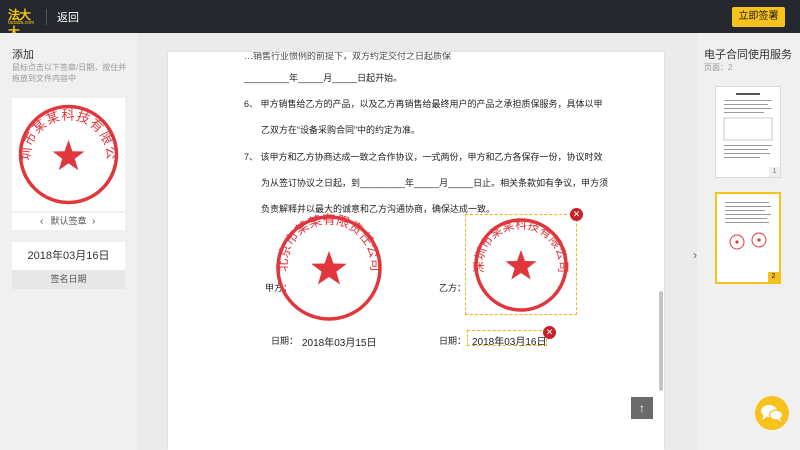  Describe the element at coordinates (329, 268) in the screenshot. I see `party-a-seal-icon: 北京市某某有限责任公司` at that location.